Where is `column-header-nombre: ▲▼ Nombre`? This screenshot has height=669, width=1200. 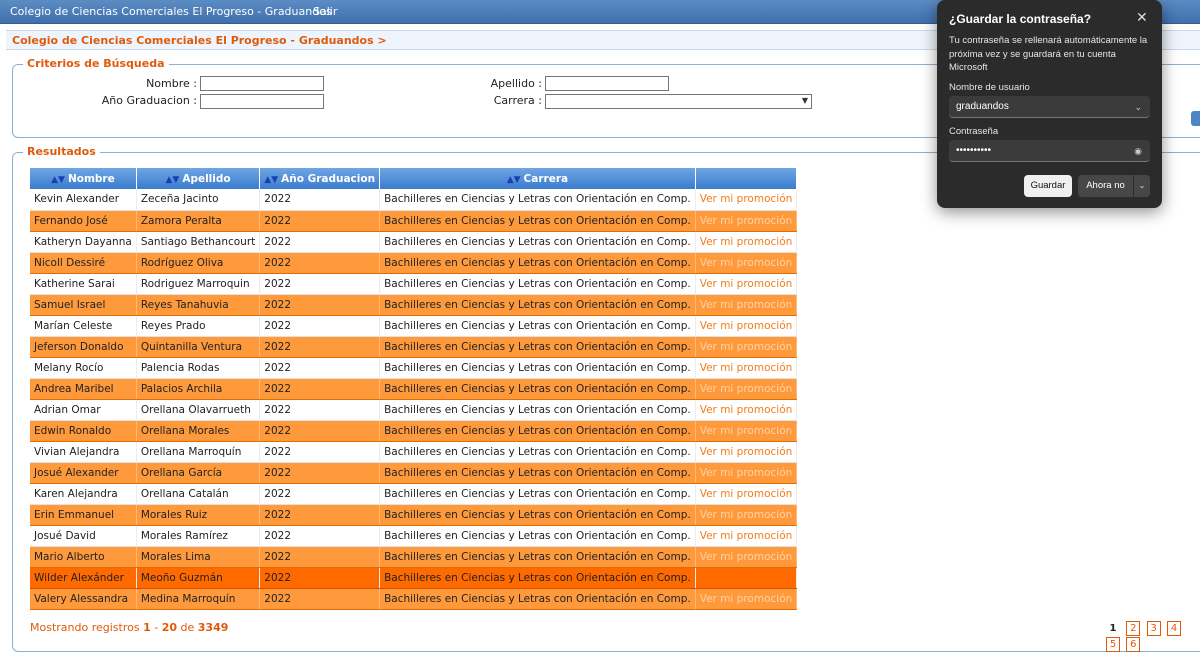
column-header-nombre: ▲▼ Nombre is located at coordinates (83, 178).